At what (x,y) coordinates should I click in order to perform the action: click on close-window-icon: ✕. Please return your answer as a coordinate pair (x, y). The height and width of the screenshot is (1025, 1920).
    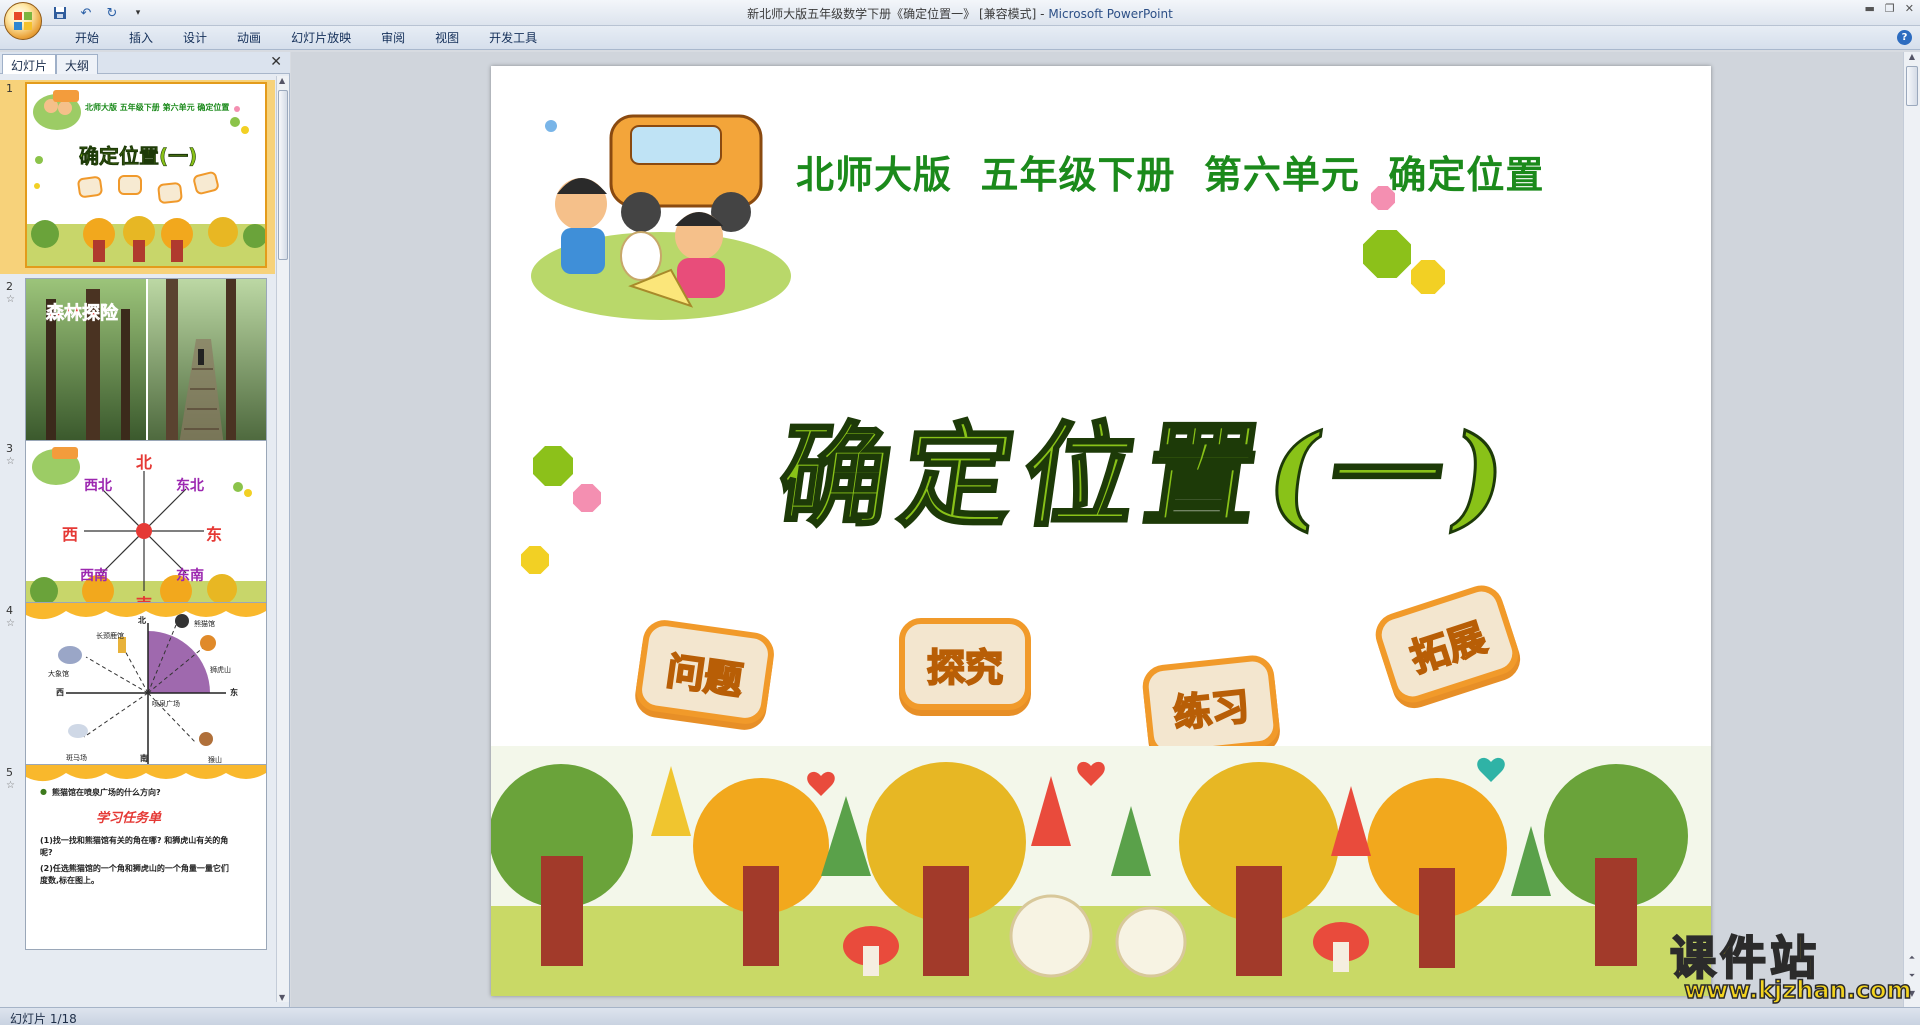
    Looking at the image, I should click on (1909, 8).